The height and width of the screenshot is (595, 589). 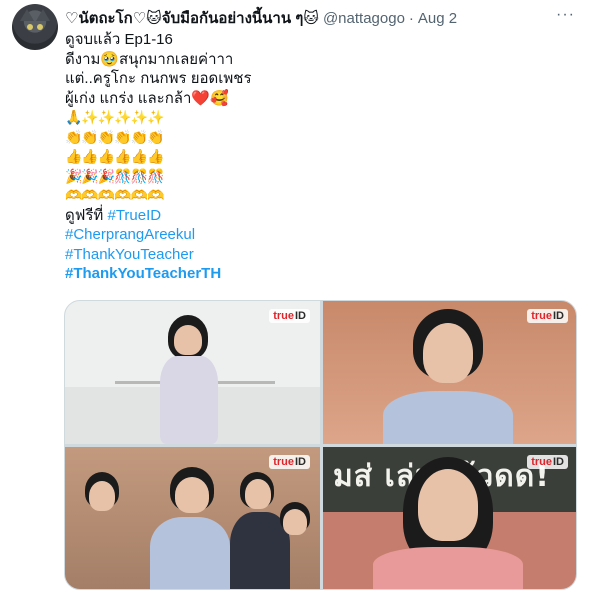 I want to click on media-photo-1: trueID, so click(x=192, y=372).